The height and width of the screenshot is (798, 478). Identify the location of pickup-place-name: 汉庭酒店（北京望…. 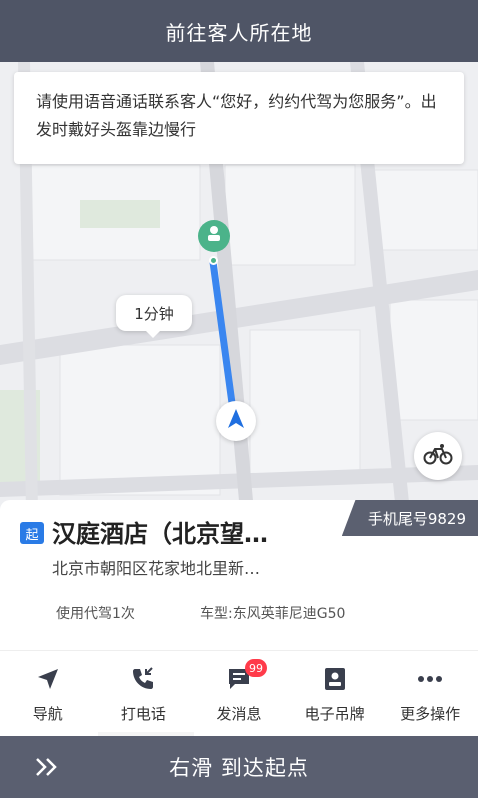
(160, 534).